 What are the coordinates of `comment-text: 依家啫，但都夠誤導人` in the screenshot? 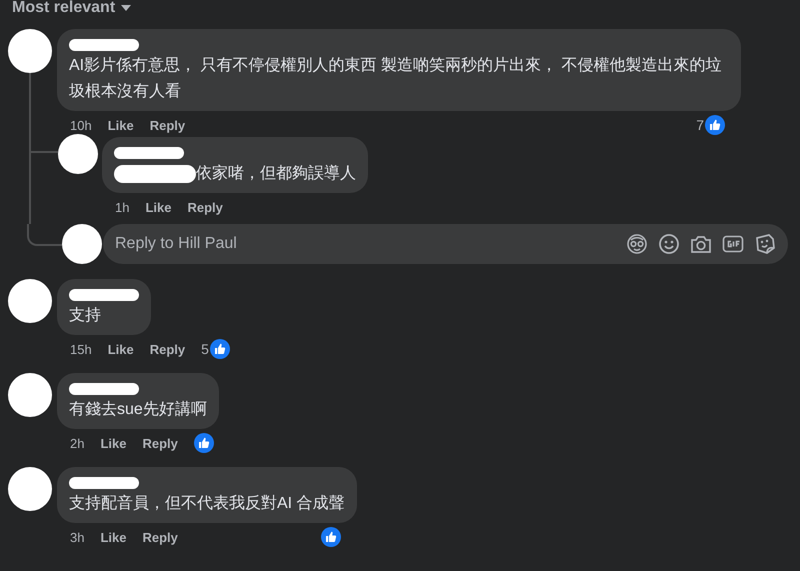 It's located at (276, 173).